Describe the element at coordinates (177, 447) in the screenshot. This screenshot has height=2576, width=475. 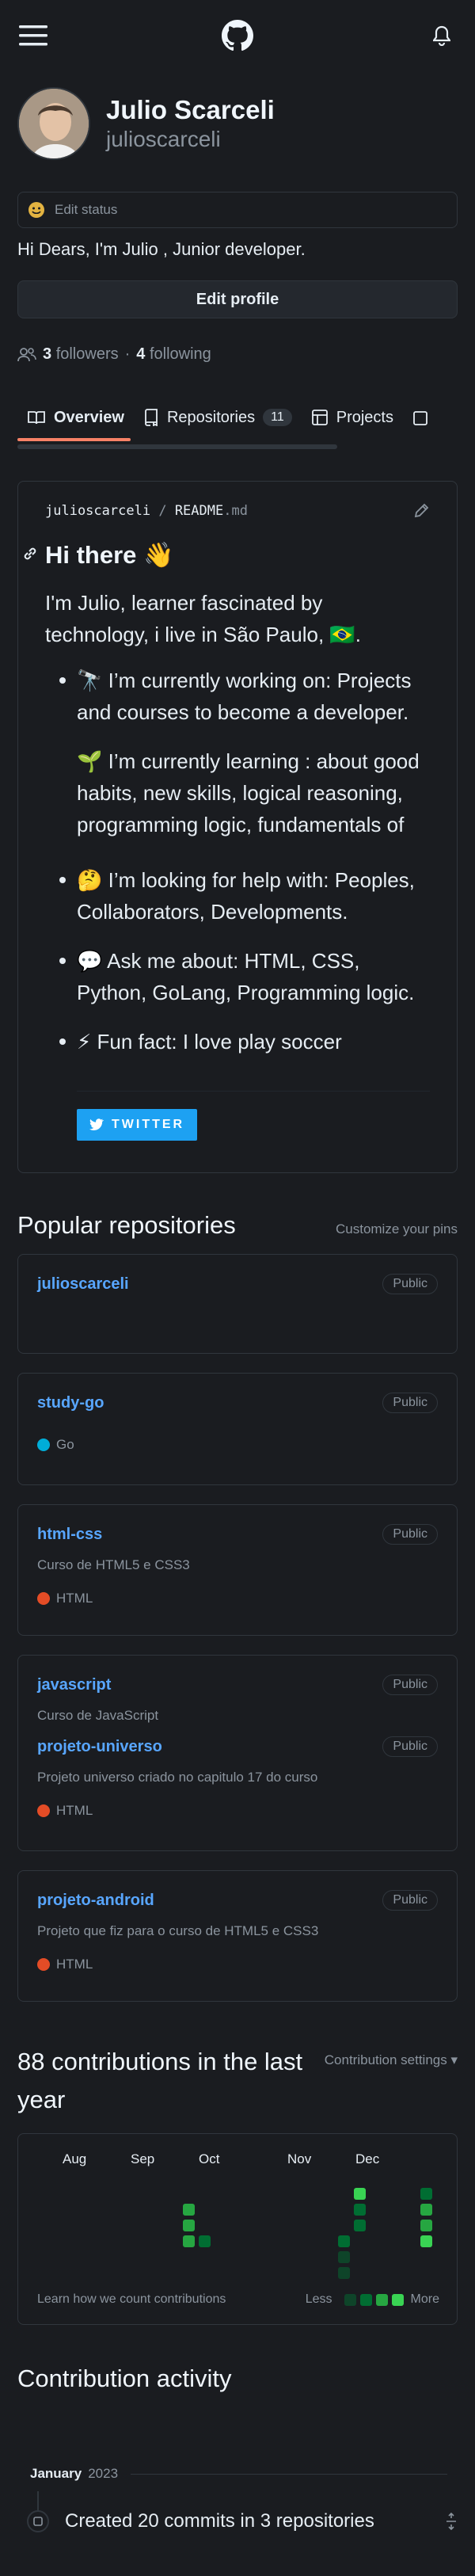
I see `tabs-scrollbar` at that location.